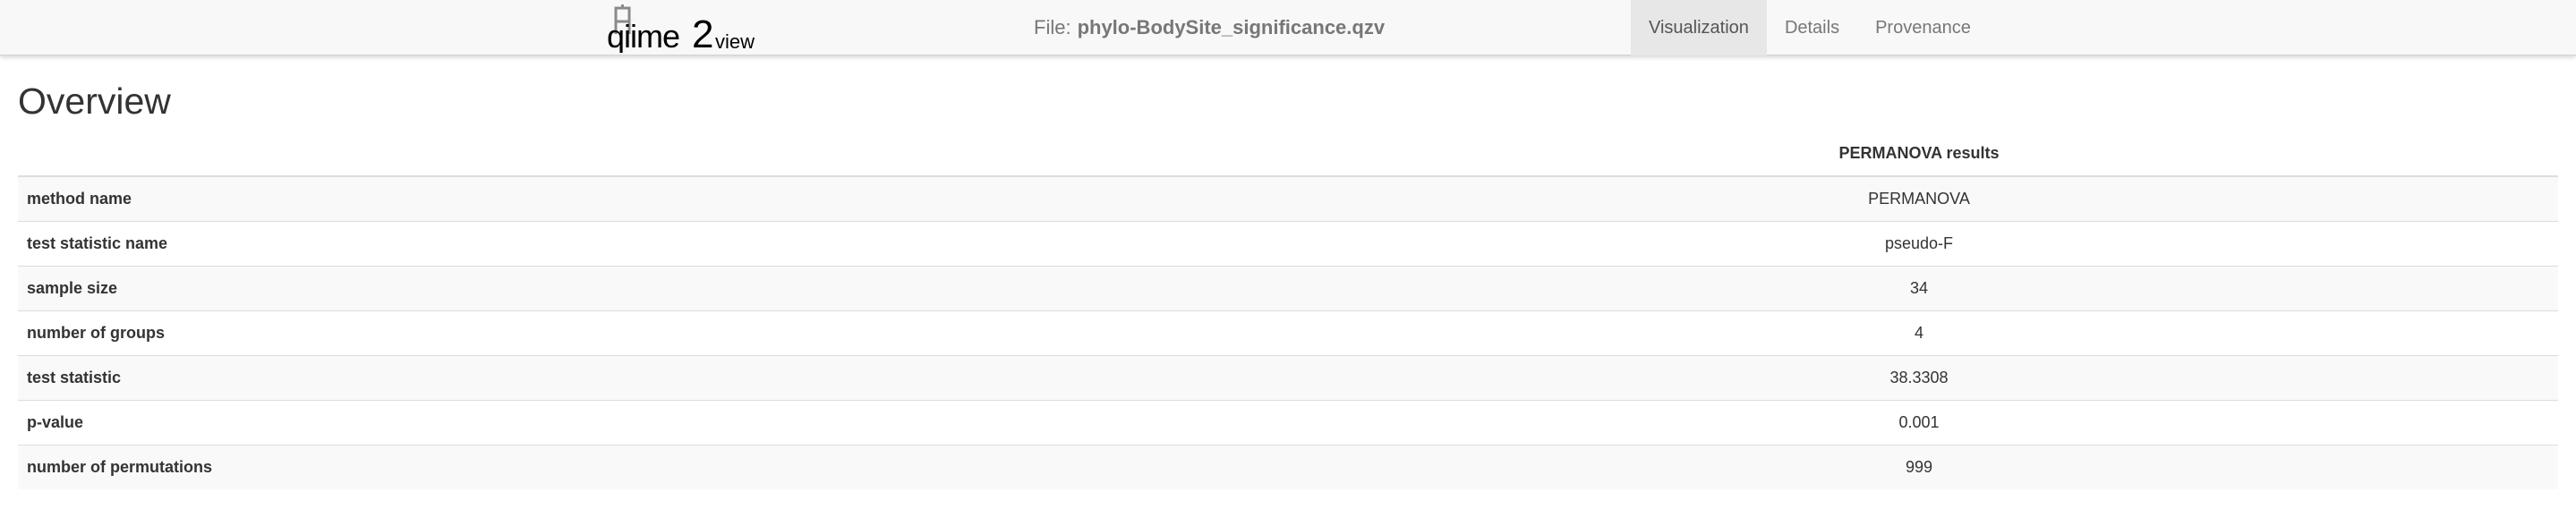  I want to click on table-row: test statistic 38.3308, so click(1288, 378).